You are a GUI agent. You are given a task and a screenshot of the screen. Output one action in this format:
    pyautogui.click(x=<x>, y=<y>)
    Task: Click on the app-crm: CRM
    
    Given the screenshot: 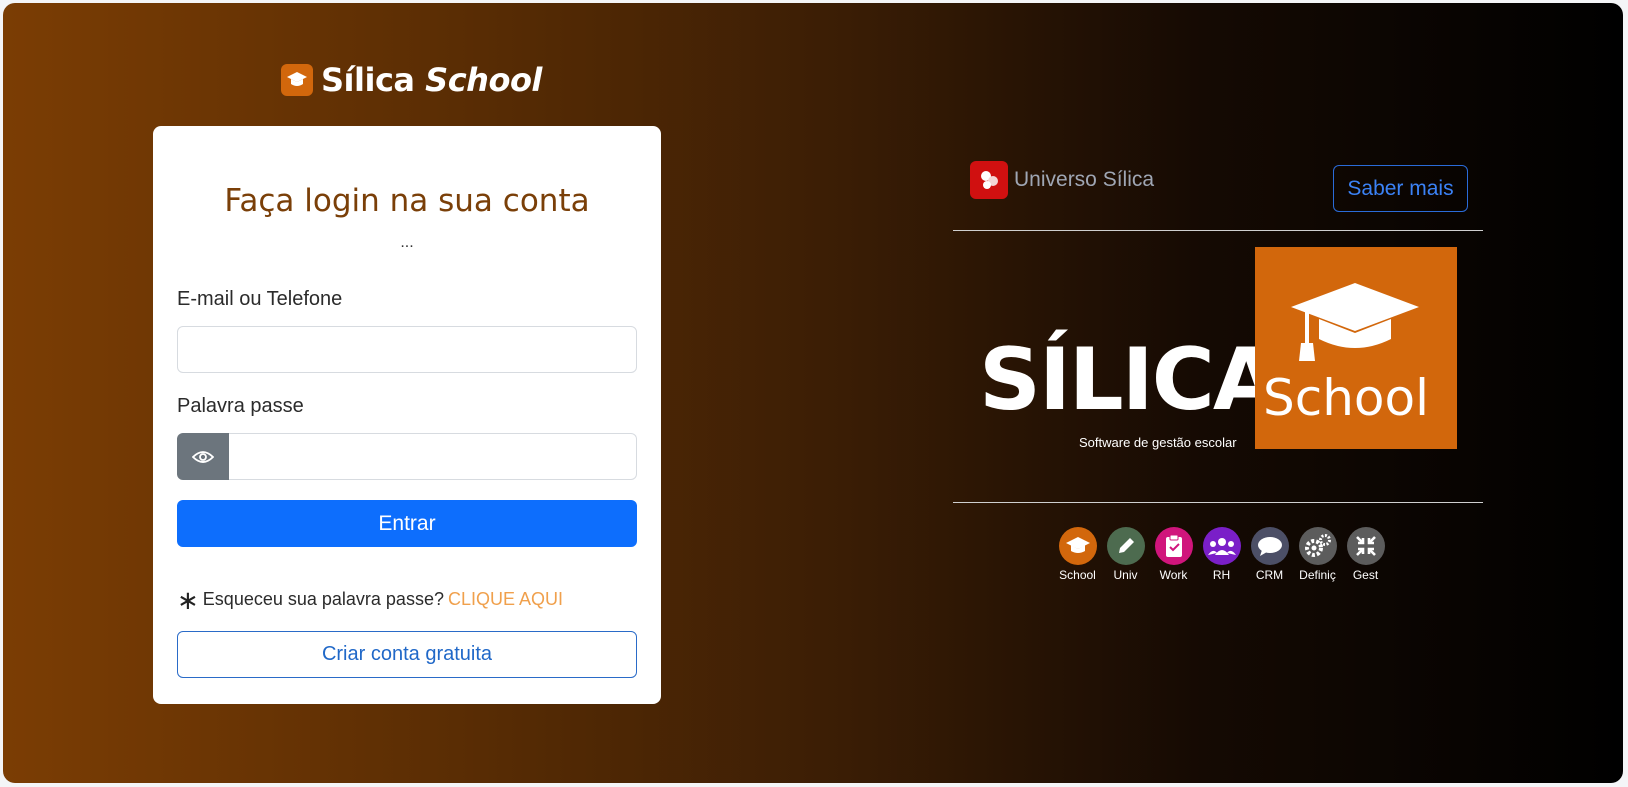 What is the action you would take?
    pyautogui.click(x=1269, y=554)
    